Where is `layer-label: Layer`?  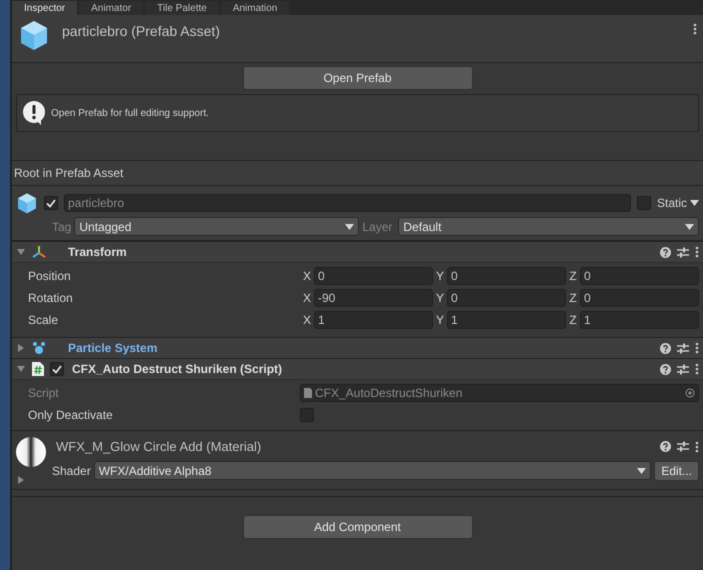
layer-label: Layer is located at coordinates (377, 227).